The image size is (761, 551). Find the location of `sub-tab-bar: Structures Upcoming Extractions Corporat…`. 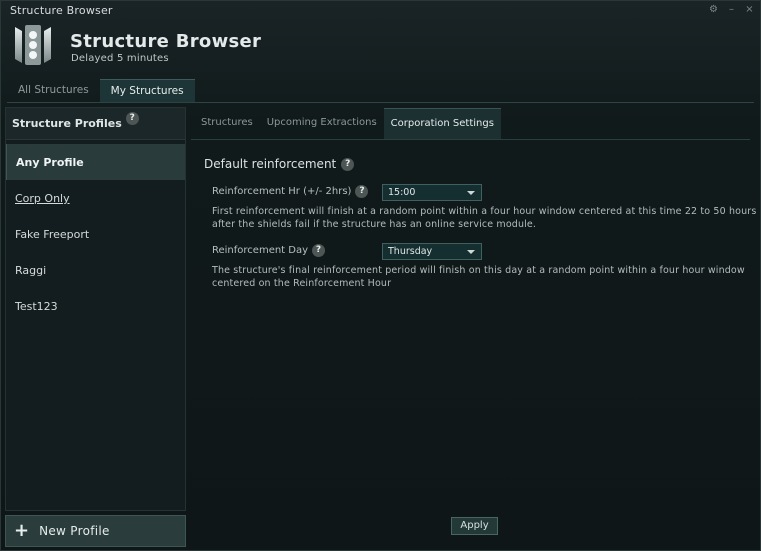

sub-tab-bar: Structures Upcoming Extractions Corporat… is located at coordinates (347, 123).